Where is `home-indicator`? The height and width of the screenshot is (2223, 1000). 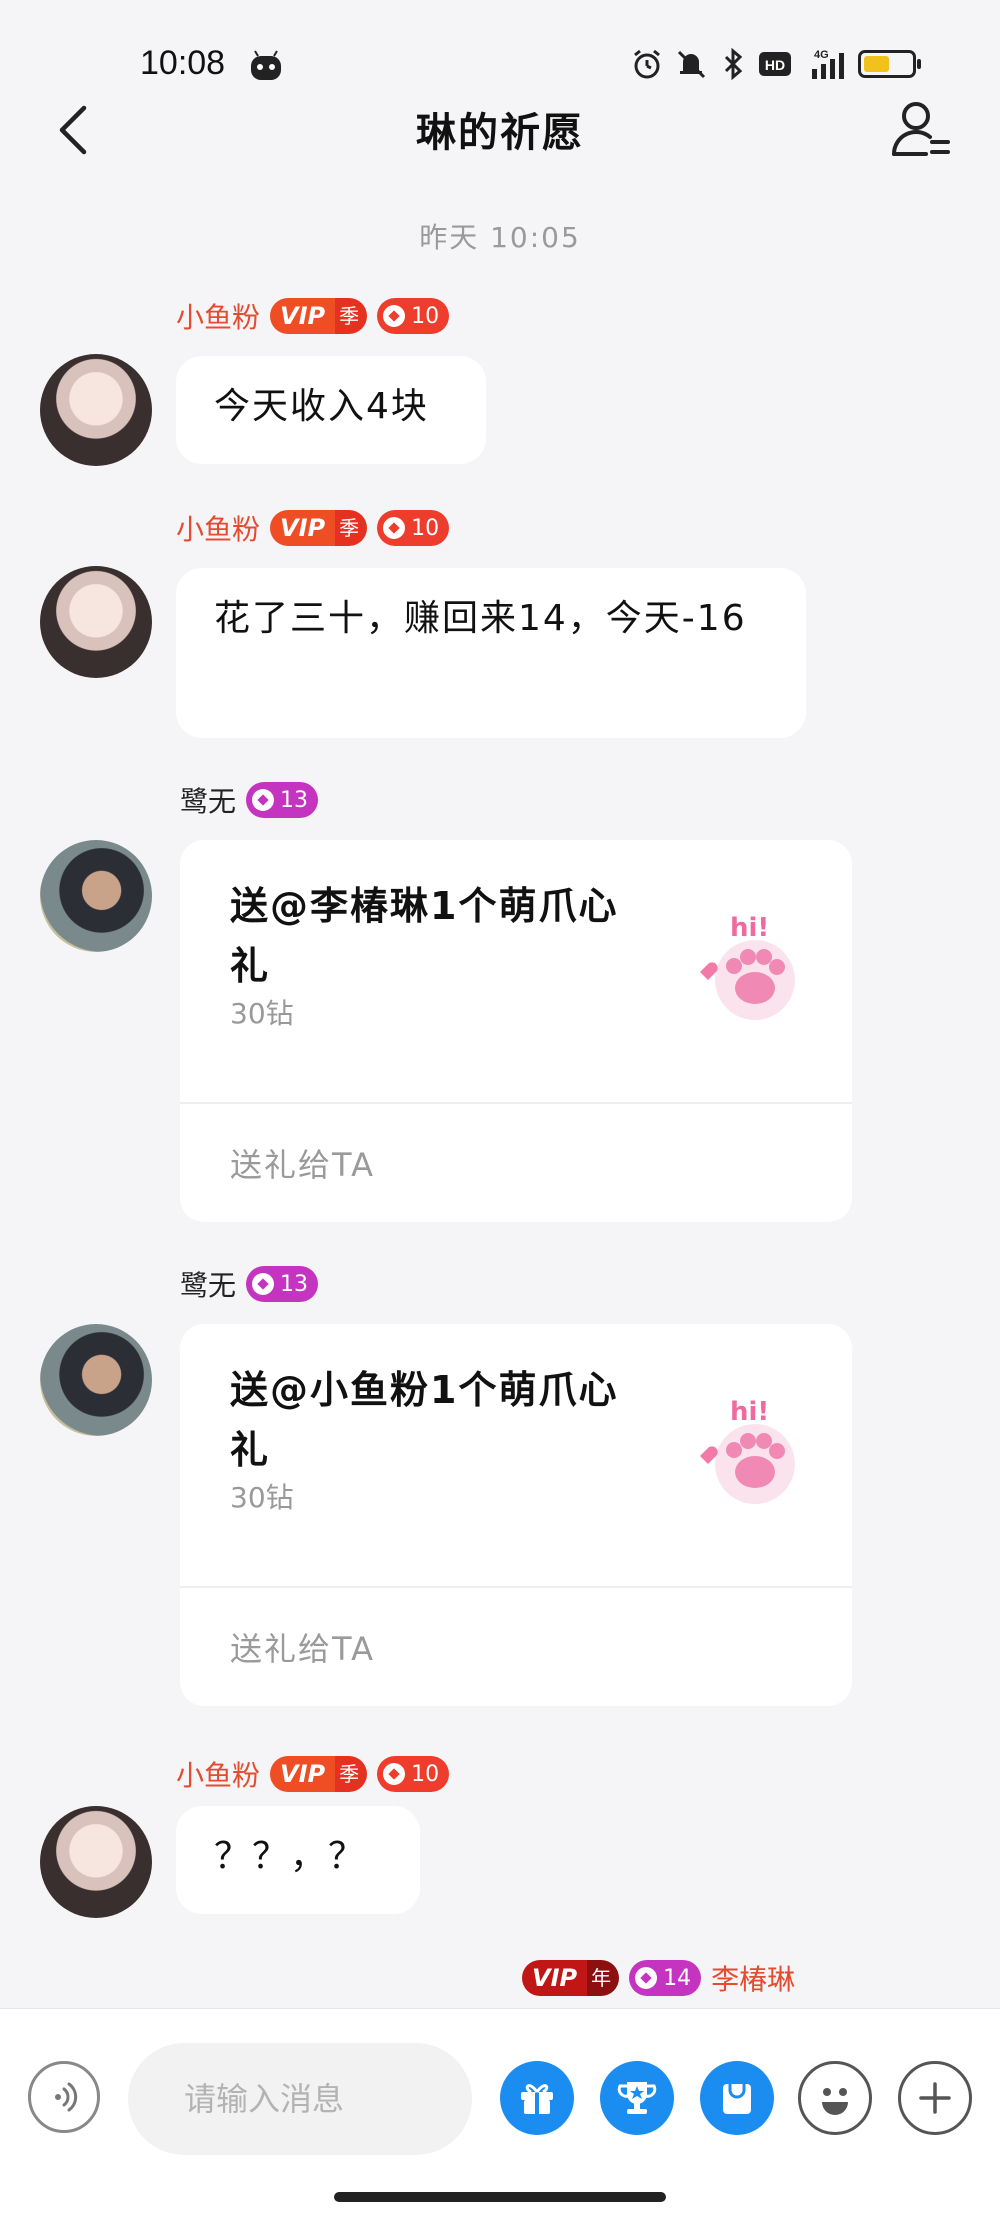 home-indicator is located at coordinates (500, 2197).